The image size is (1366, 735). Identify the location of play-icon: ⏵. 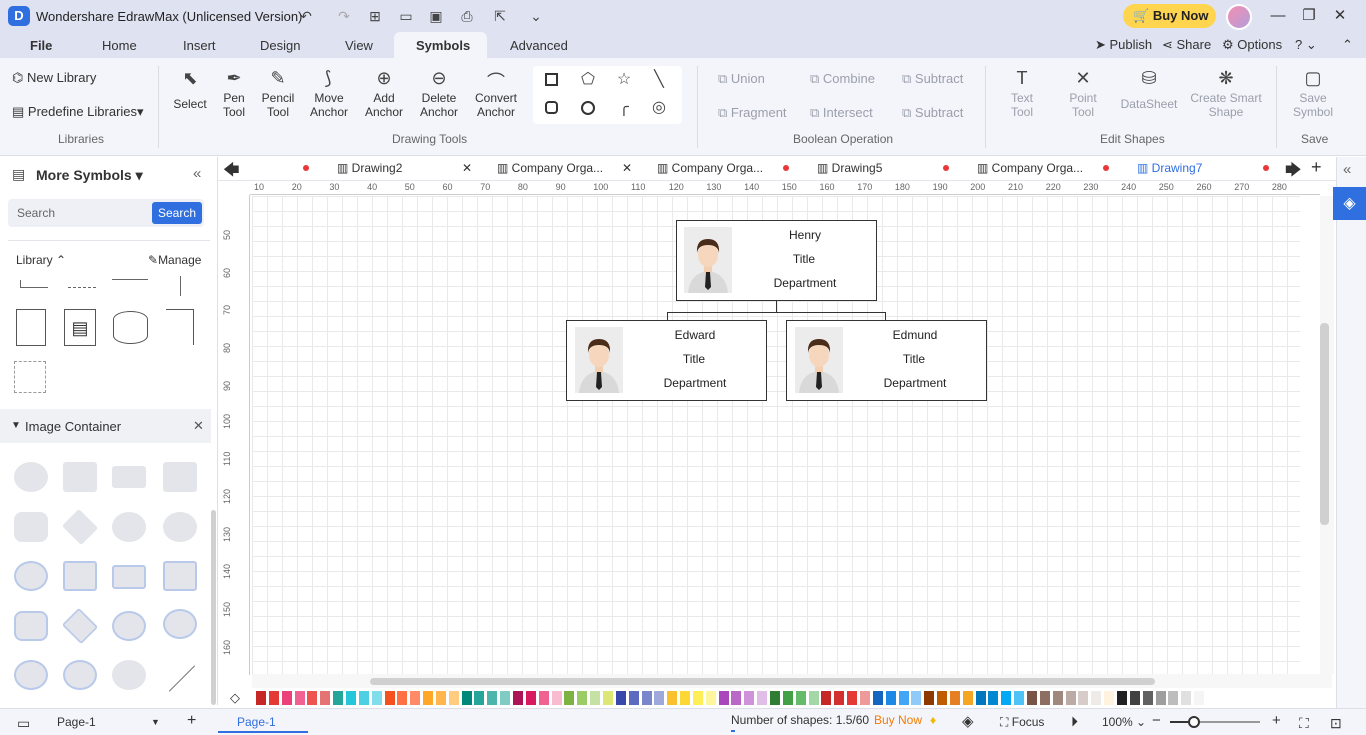
(1074, 721).